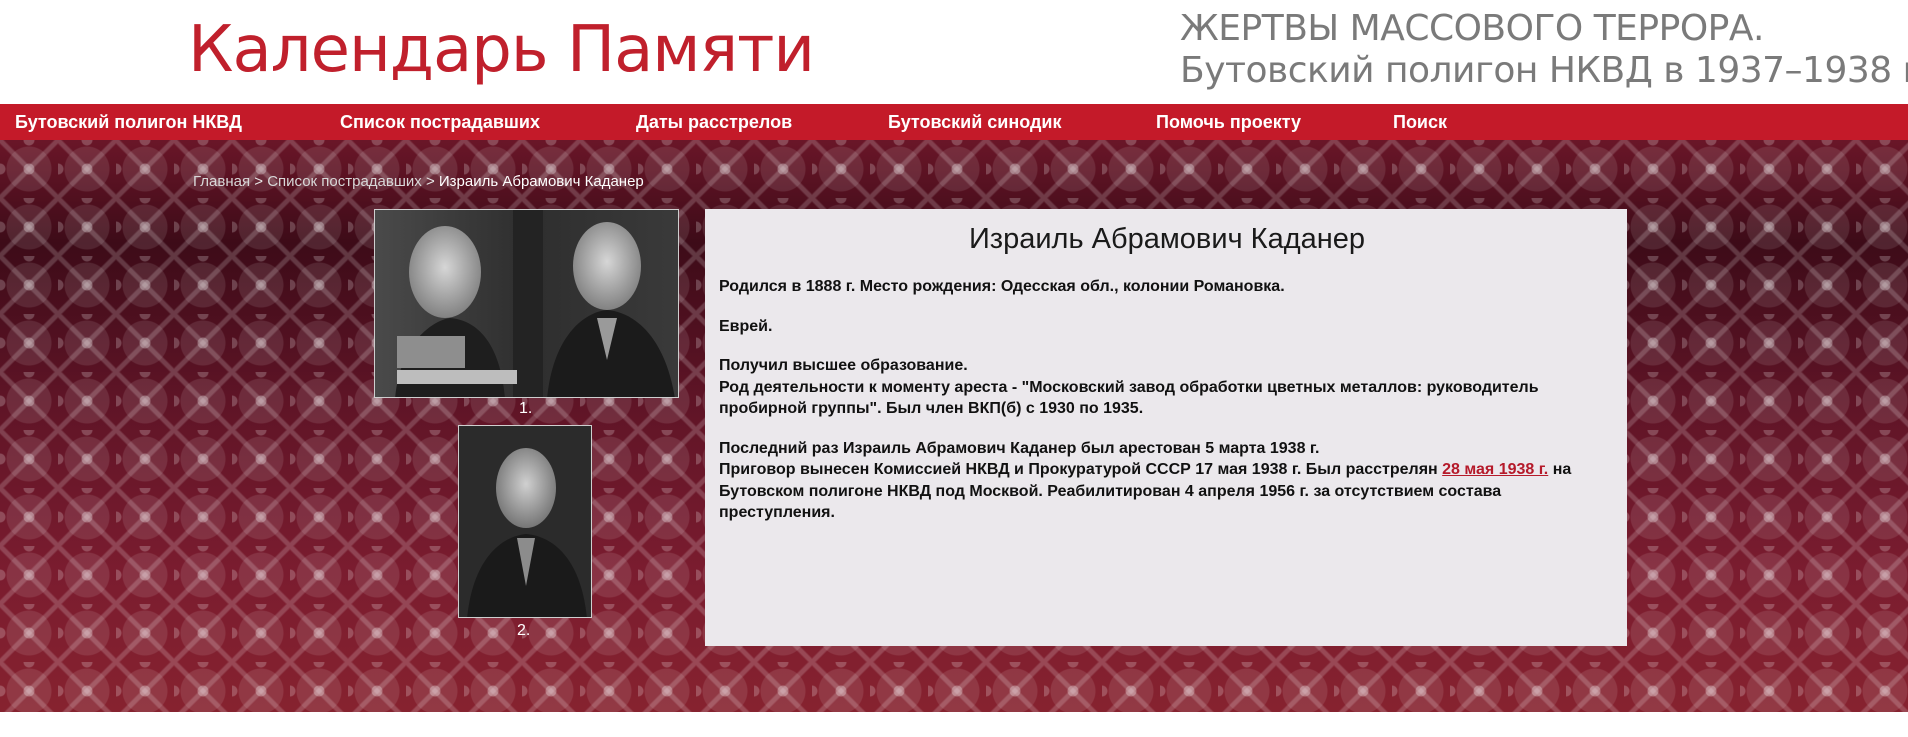  What do you see at coordinates (440, 122) in the screenshot?
I see `nav-item-victims-list: Список пострадавших` at bounding box center [440, 122].